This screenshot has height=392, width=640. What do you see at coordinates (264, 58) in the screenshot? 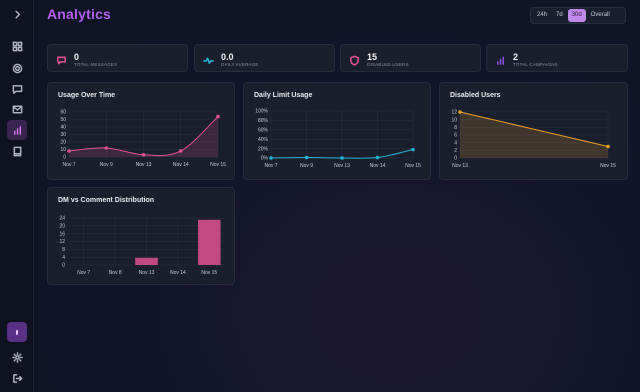
I see `stat-card-daily-average: 0.0 DAILY AVERAGE` at bounding box center [264, 58].